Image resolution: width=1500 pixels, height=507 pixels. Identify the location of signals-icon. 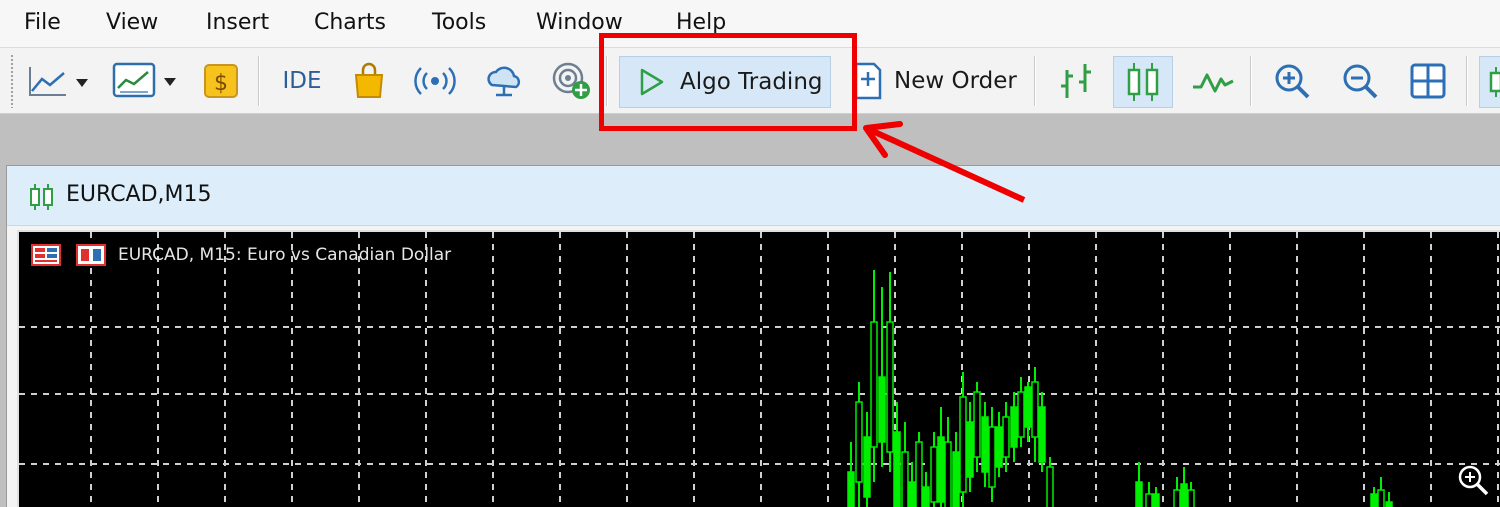
(435, 81).